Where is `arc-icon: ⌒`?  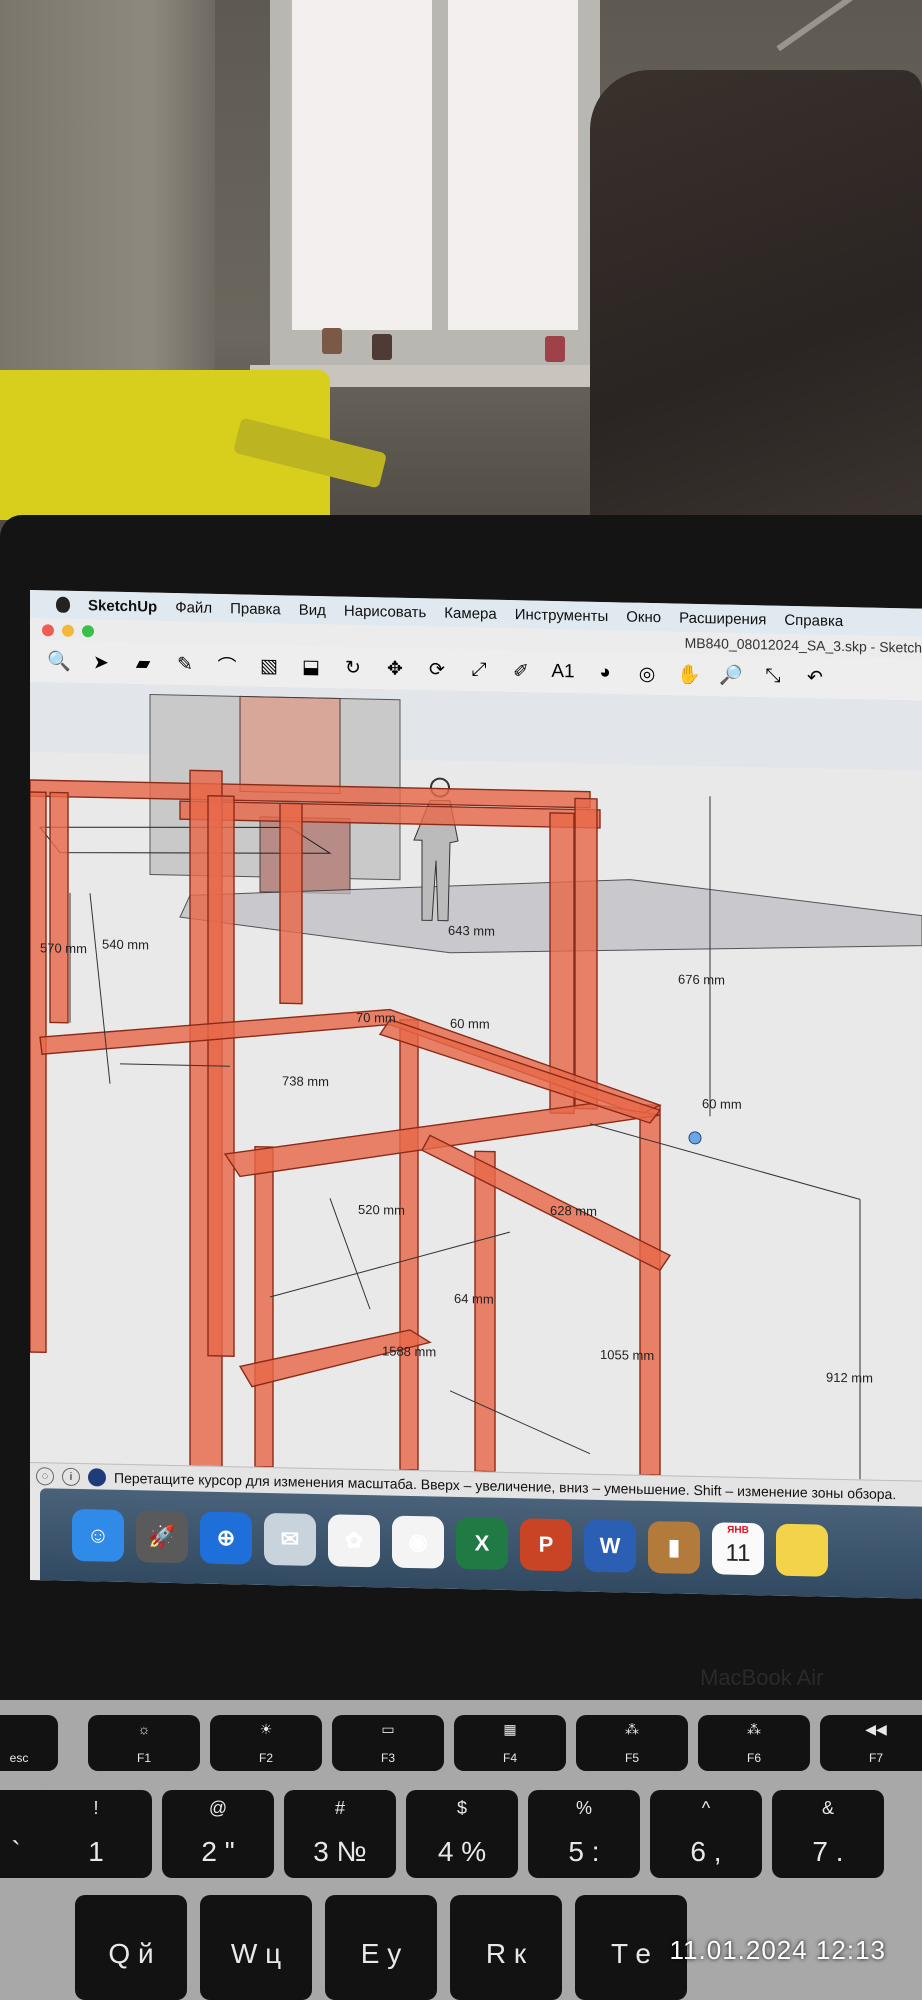 arc-icon: ⌒ is located at coordinates (227, 665).